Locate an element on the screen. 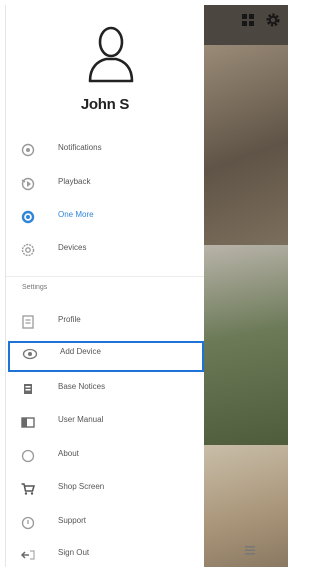 Image resolution: width=320 pixels, height=571 pixels. menu-item-label: Notifications is located at coordinates (80, 147).